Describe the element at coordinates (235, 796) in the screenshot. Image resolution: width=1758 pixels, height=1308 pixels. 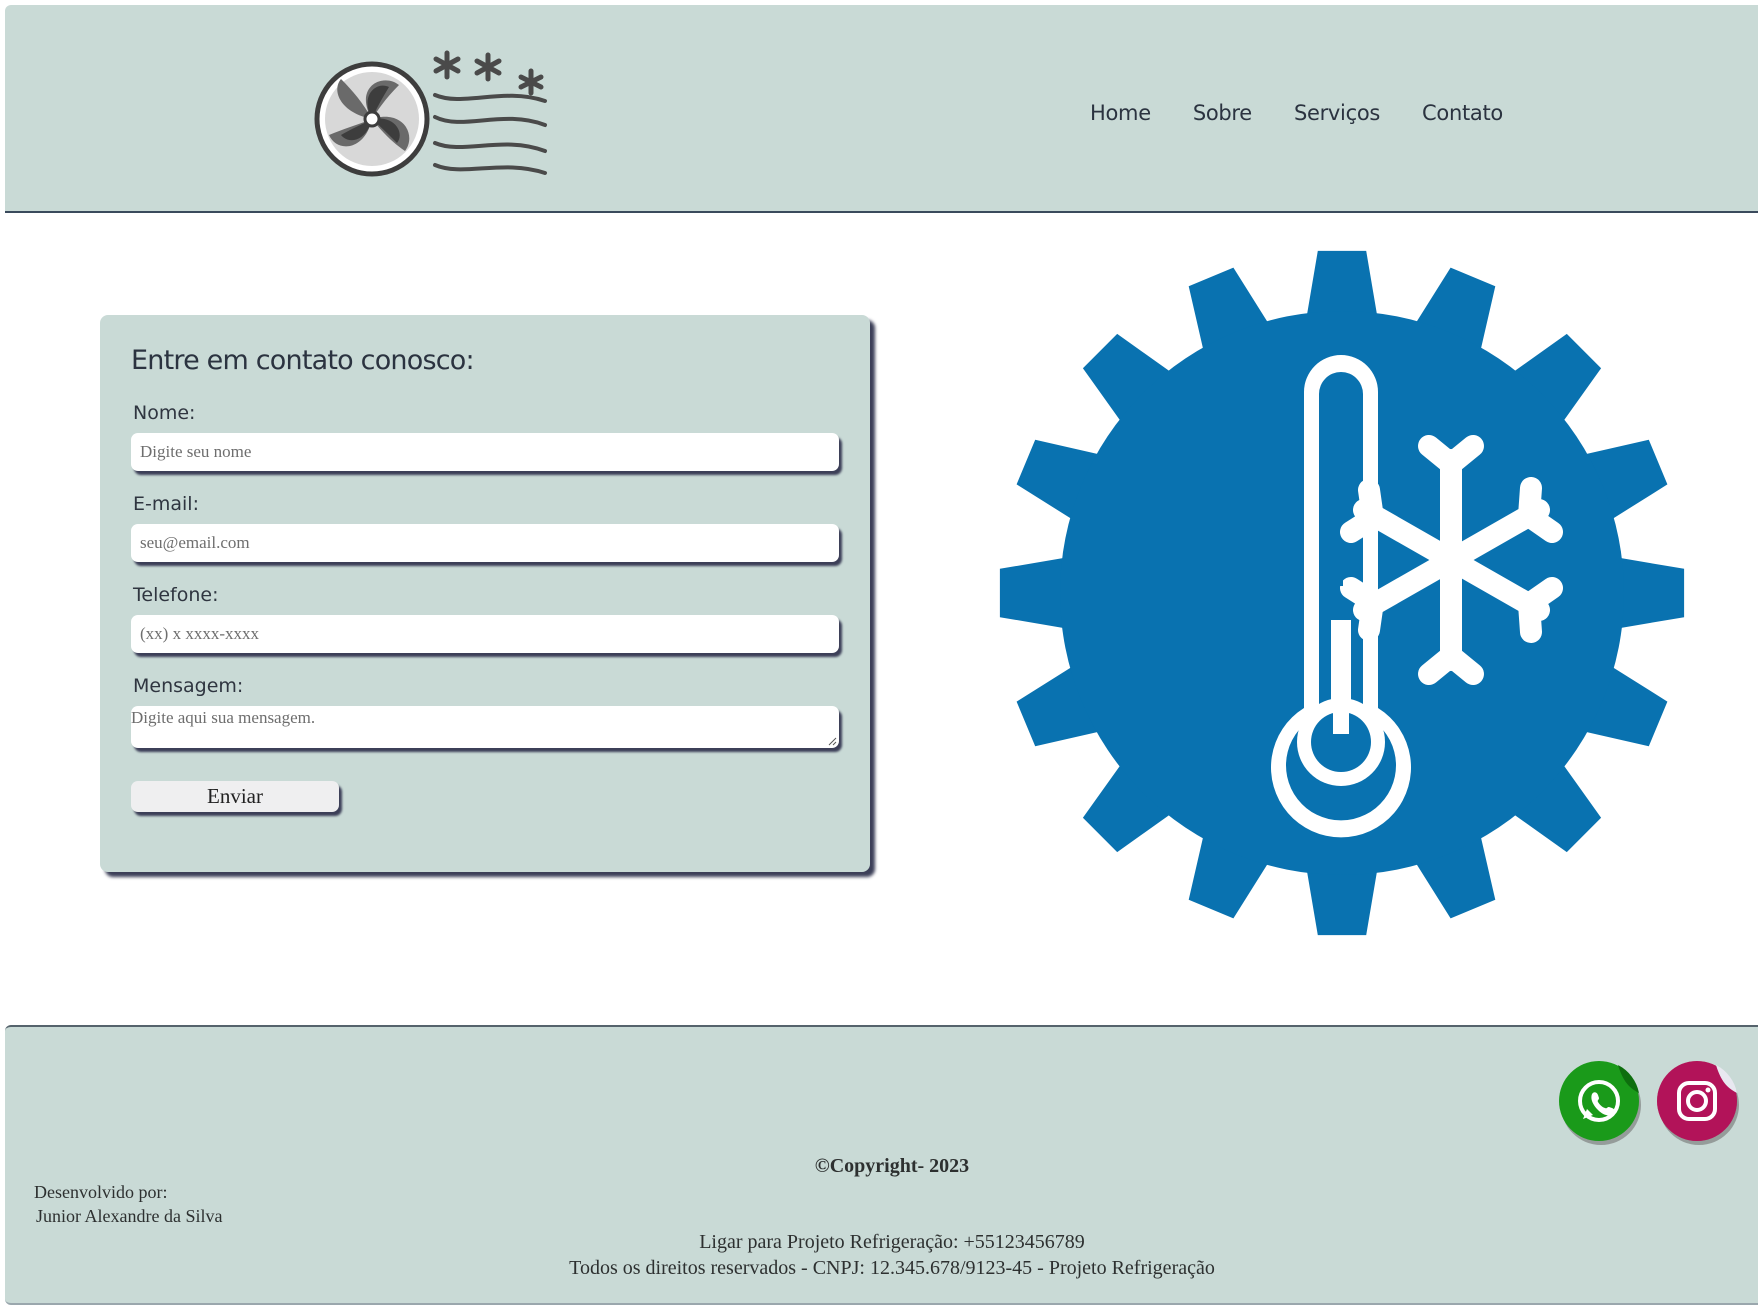
I see `submit-button: Enviar` at that location.